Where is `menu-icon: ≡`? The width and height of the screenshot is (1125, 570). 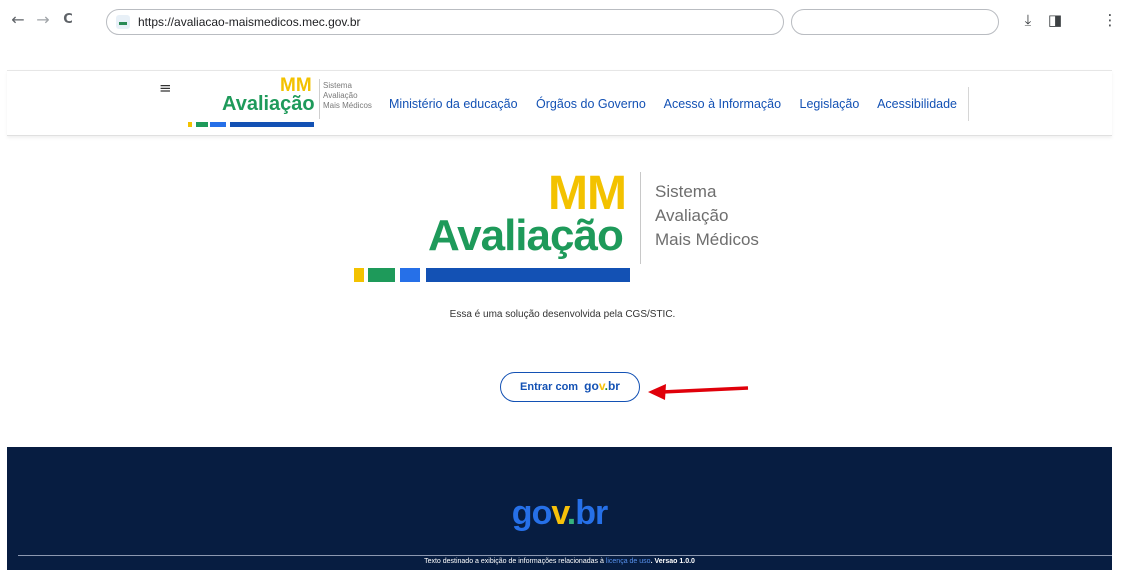
menu-icon: ≡ is located at coordinates (165, 88).